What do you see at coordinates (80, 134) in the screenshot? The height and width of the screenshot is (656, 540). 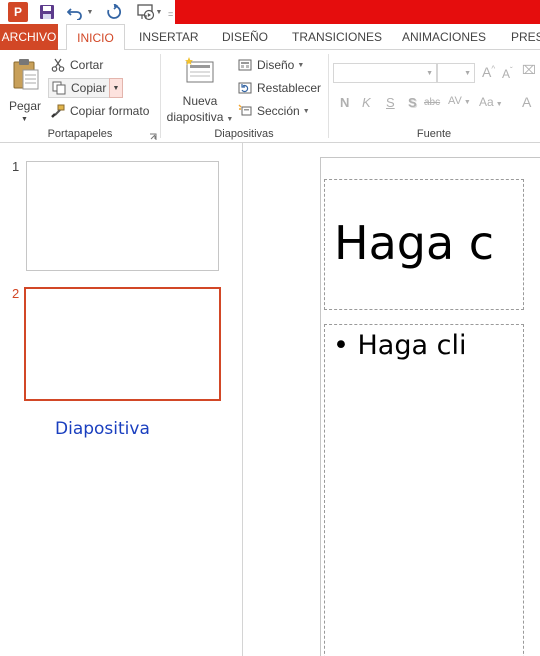 I see `clipboard-group-label: Portapapeles` at bounding box center [80, 134].